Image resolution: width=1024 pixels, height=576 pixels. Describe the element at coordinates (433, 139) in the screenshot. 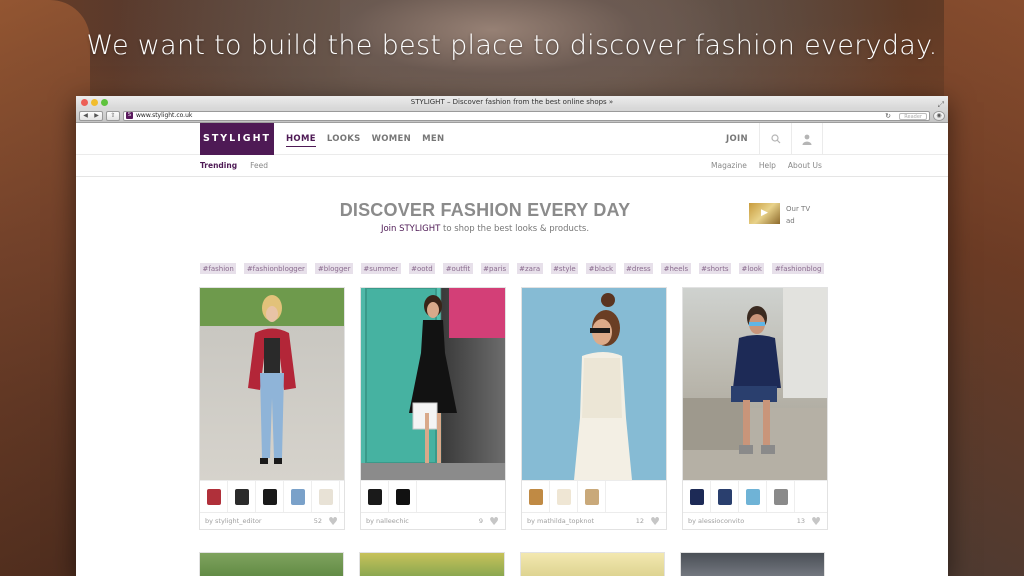

I see `nav-men: MEN` at that location.